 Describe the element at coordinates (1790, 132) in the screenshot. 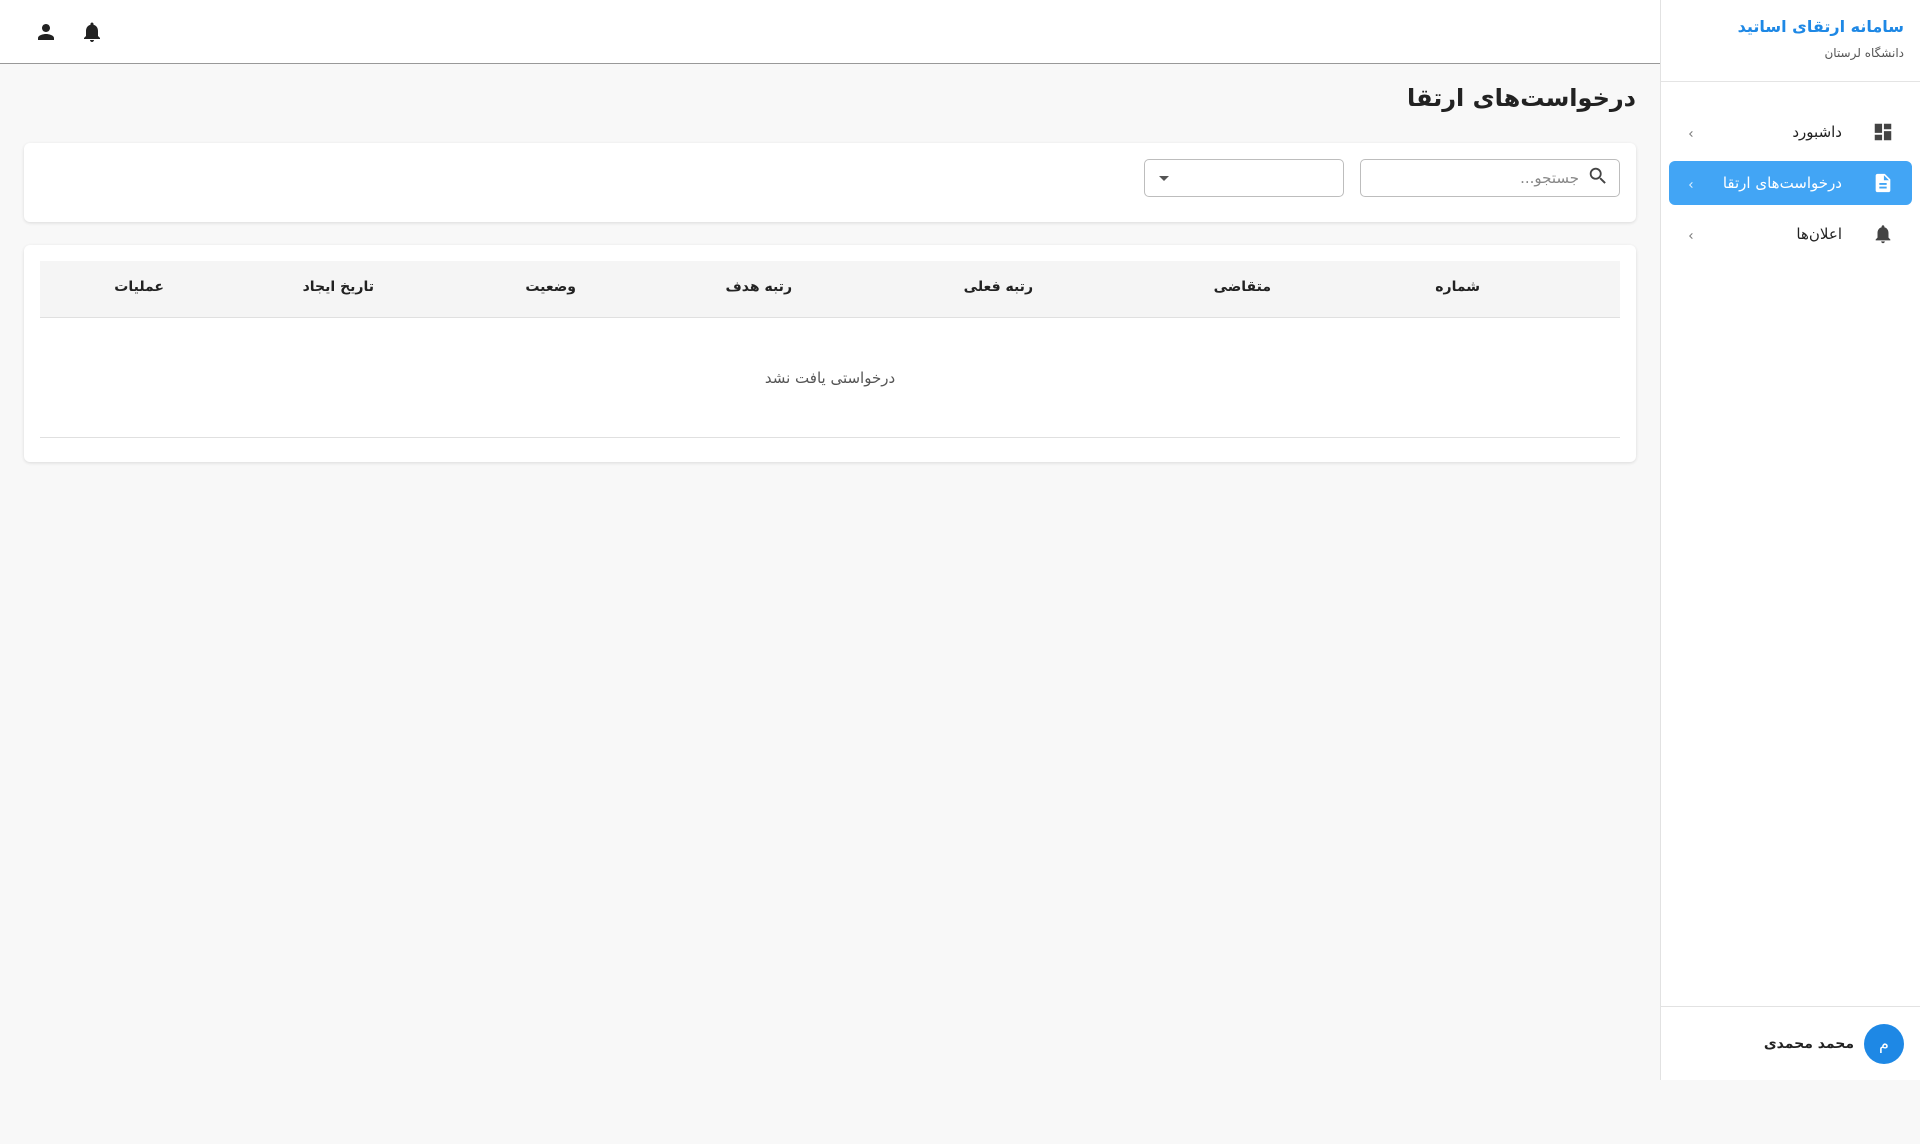

I see `sidebar-item-dashboard: داشبورد` at that location.